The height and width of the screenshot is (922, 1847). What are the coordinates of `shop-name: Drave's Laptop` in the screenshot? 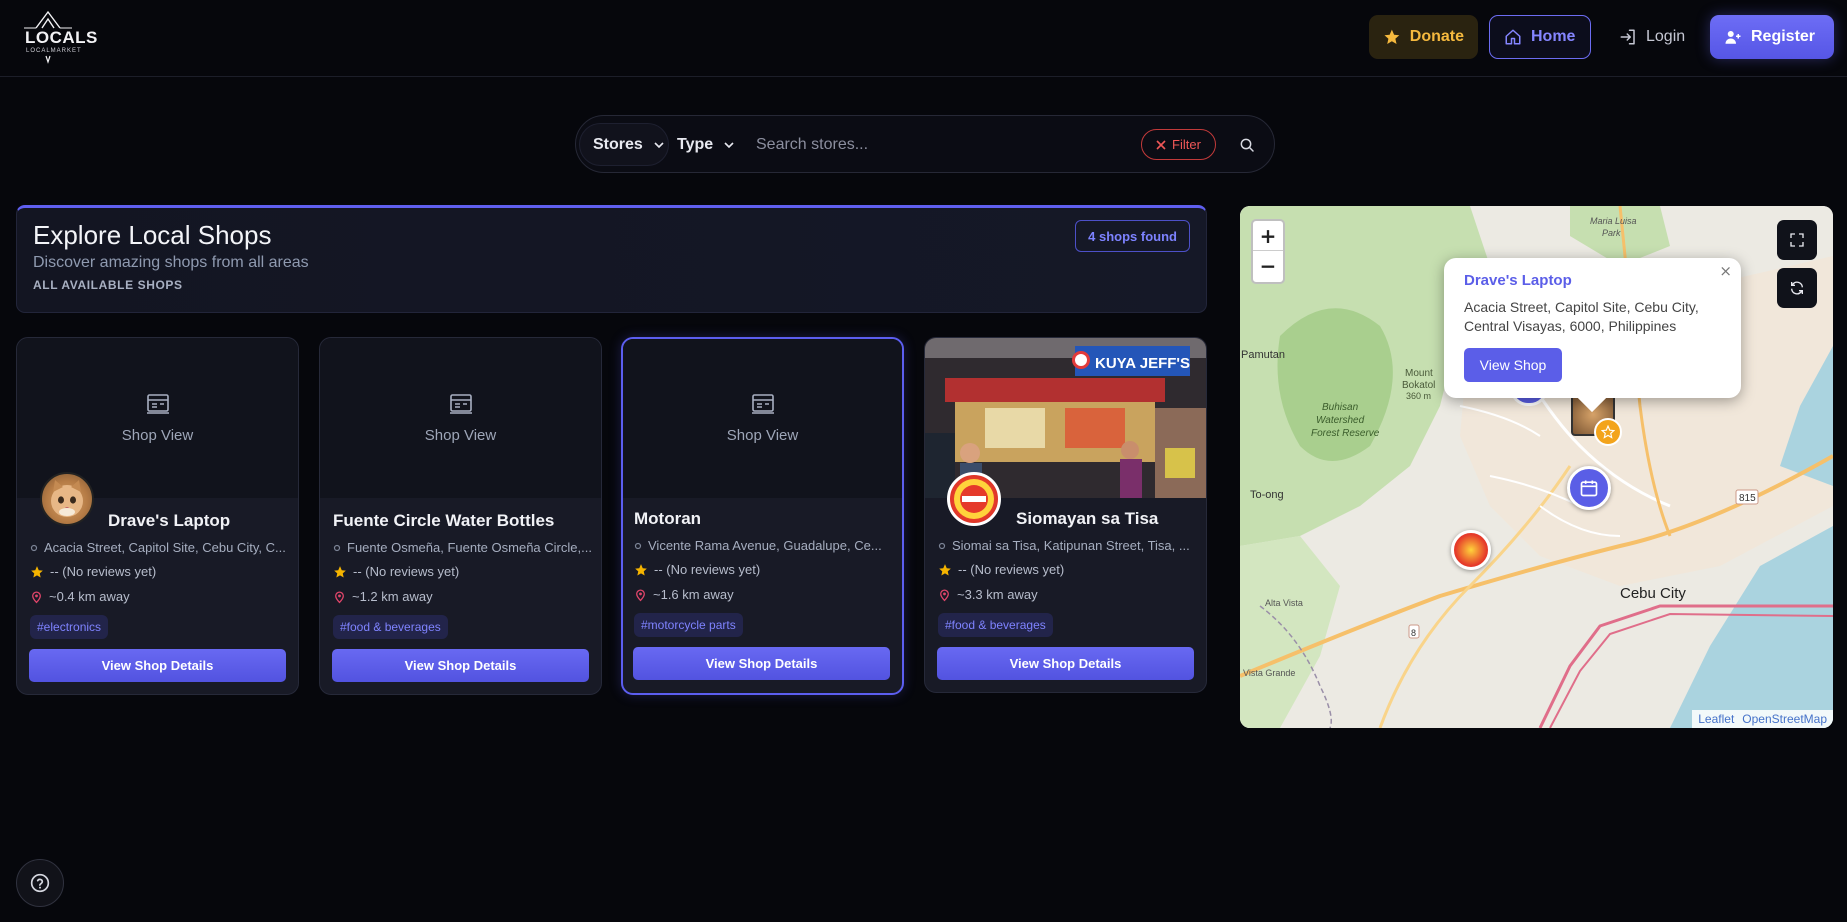 It's located at (169, 520).